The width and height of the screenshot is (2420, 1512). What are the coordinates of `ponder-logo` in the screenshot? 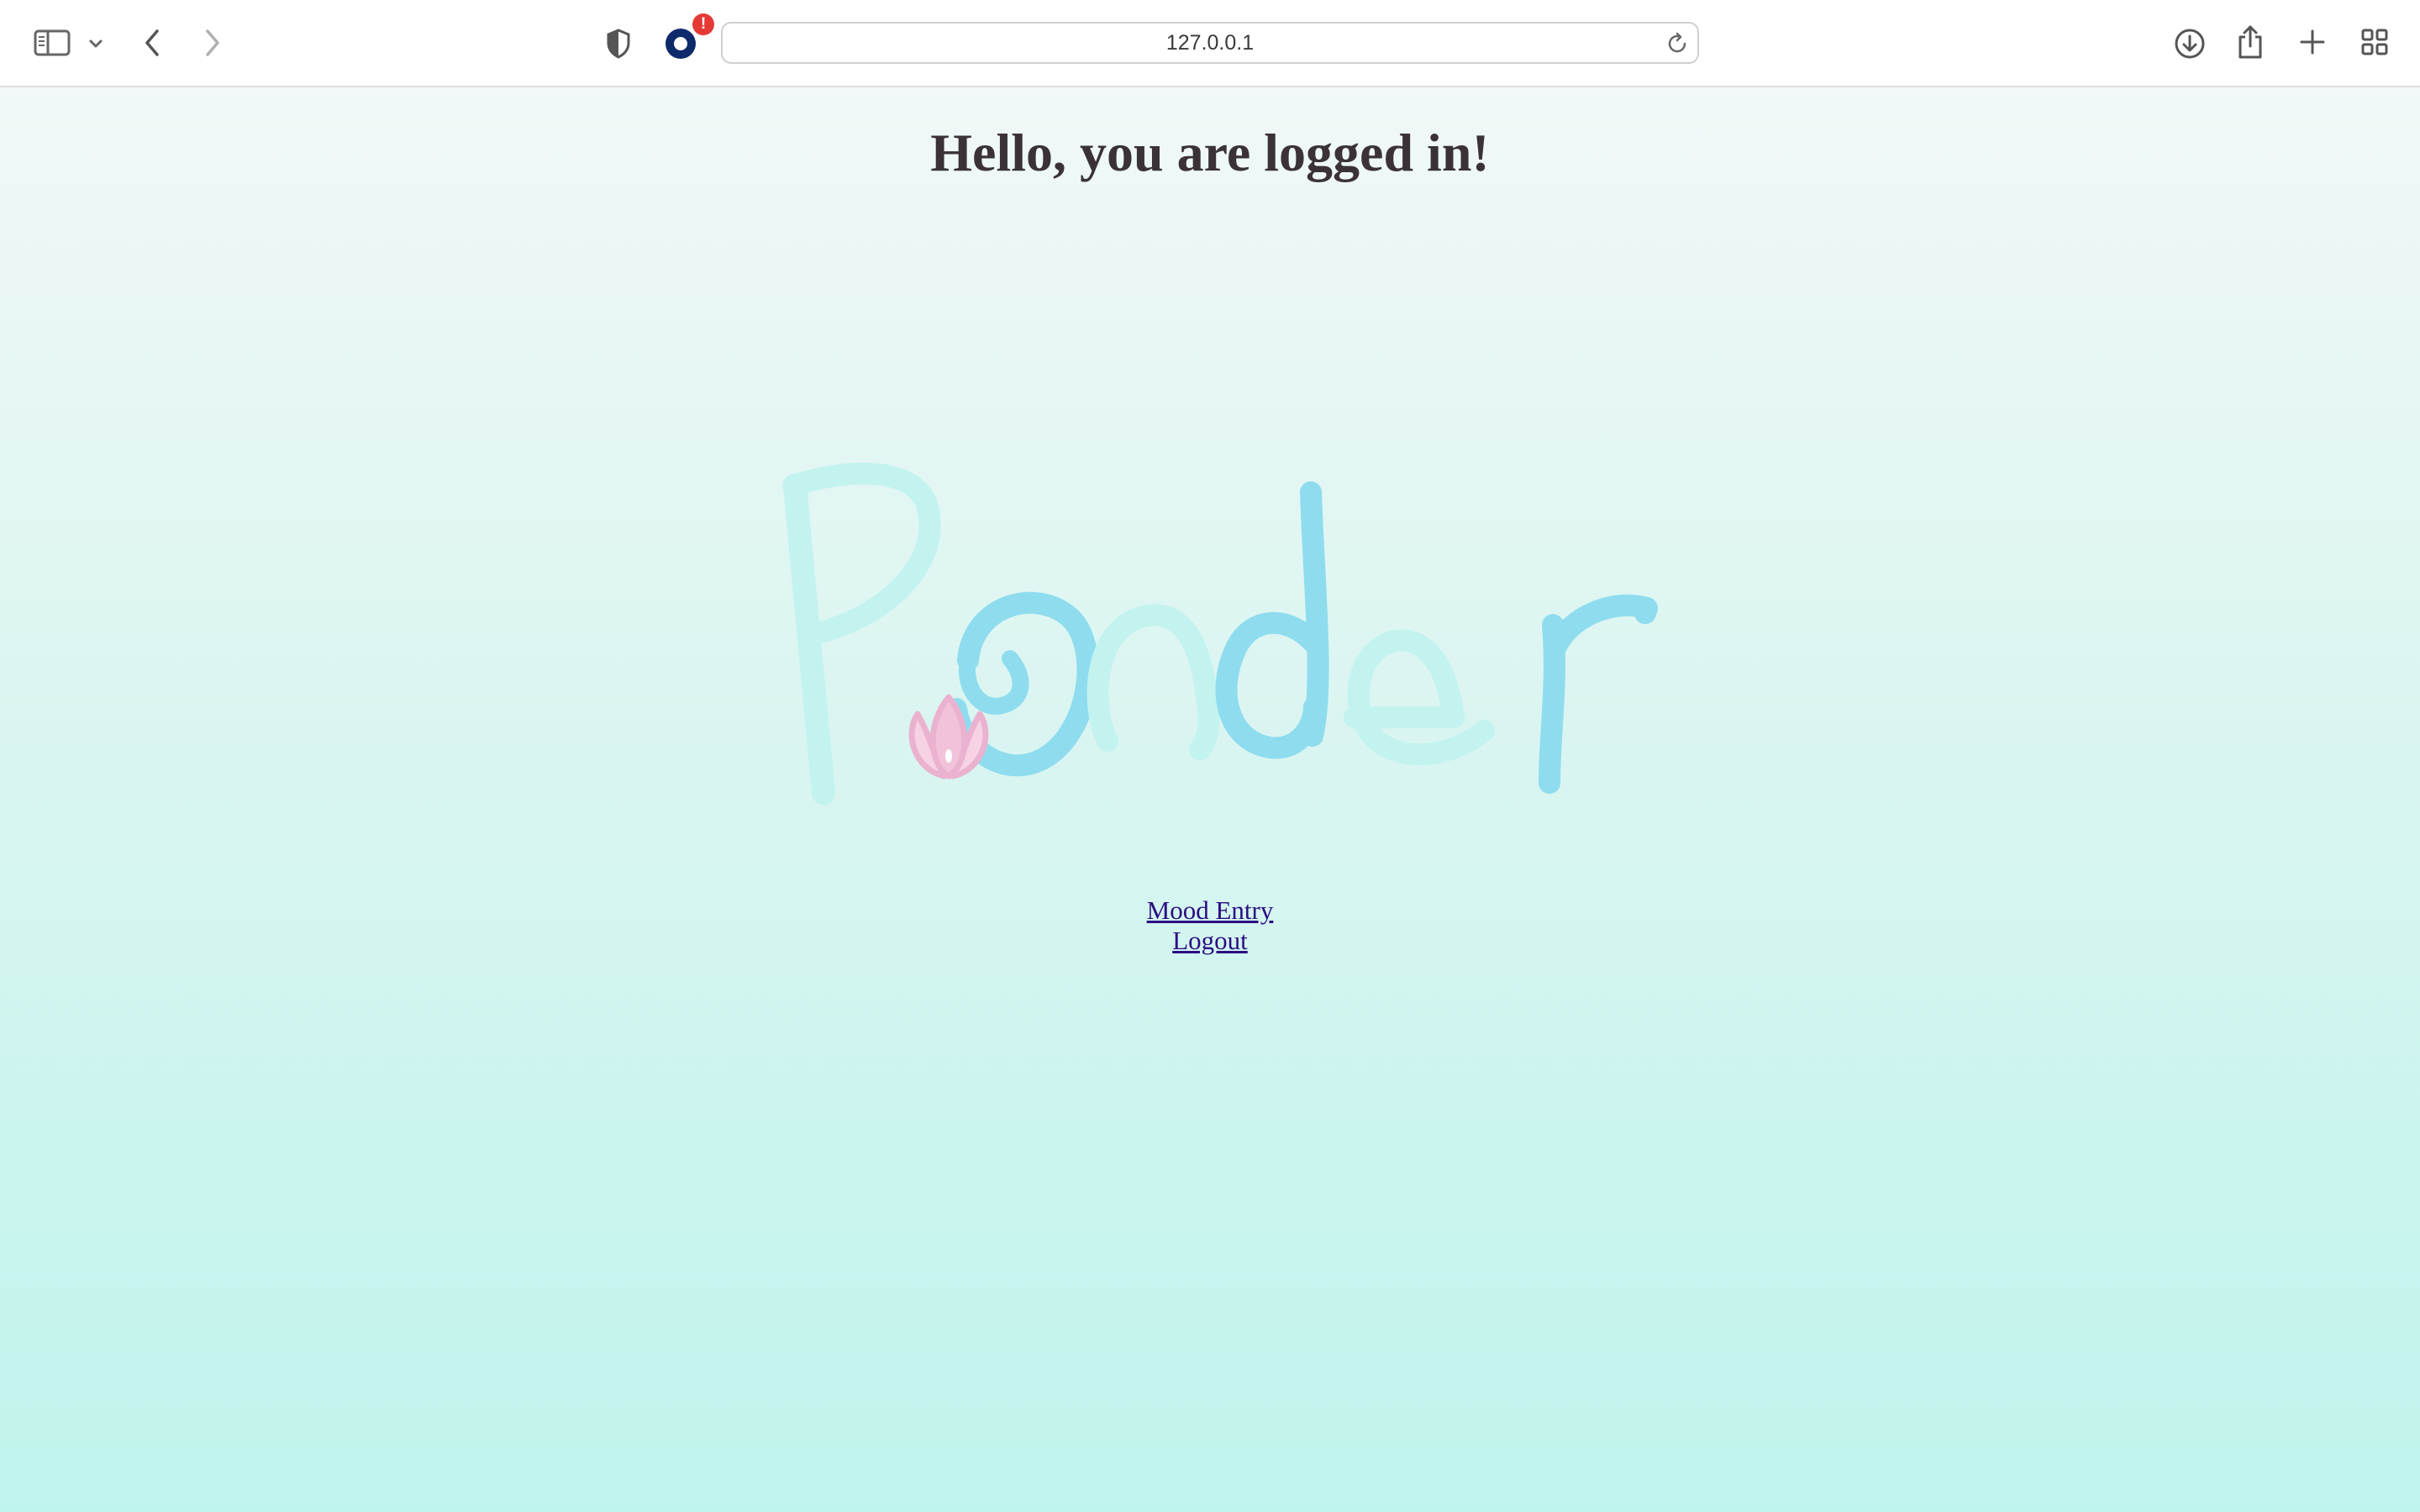 It's located at (1220, 633).